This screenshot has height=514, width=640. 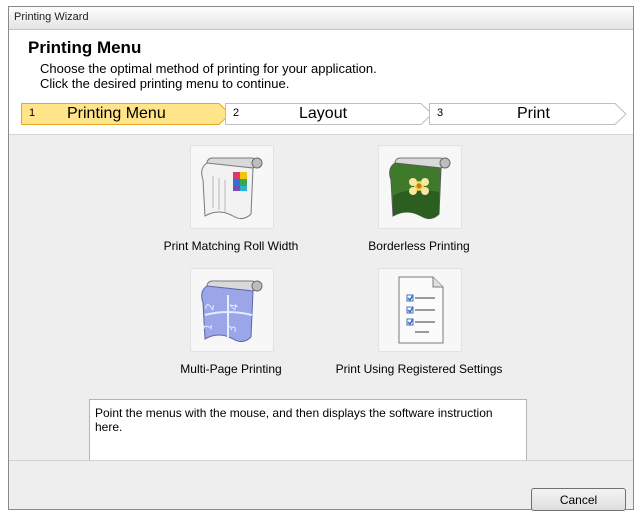 What do you see at coordinates (578, 499) in the screenshot?
I see `cancel-button: Cancel` at bounding box center [578, 499].